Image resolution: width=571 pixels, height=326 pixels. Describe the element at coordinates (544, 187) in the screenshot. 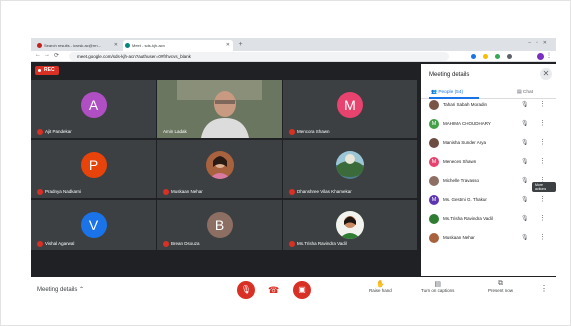

I see `tooltip: More actions` at that location.